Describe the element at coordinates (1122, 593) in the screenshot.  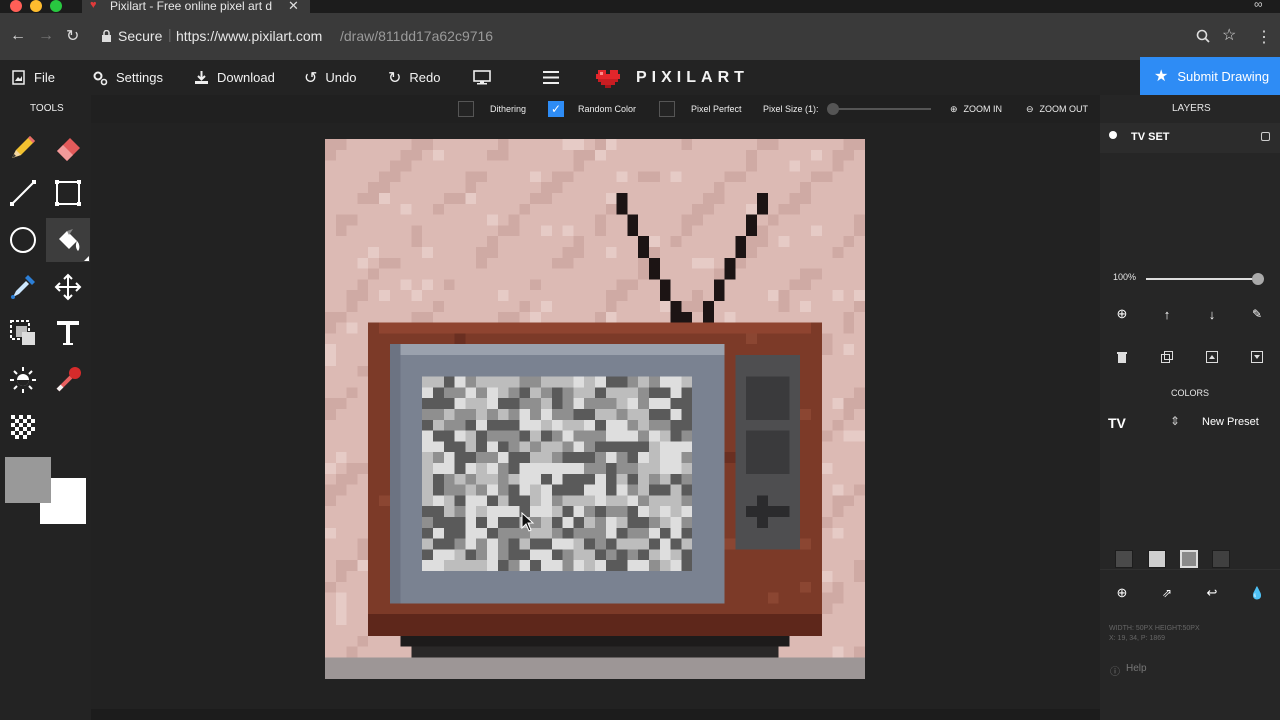
I see `add-frame-icon: ⊕` at that location.